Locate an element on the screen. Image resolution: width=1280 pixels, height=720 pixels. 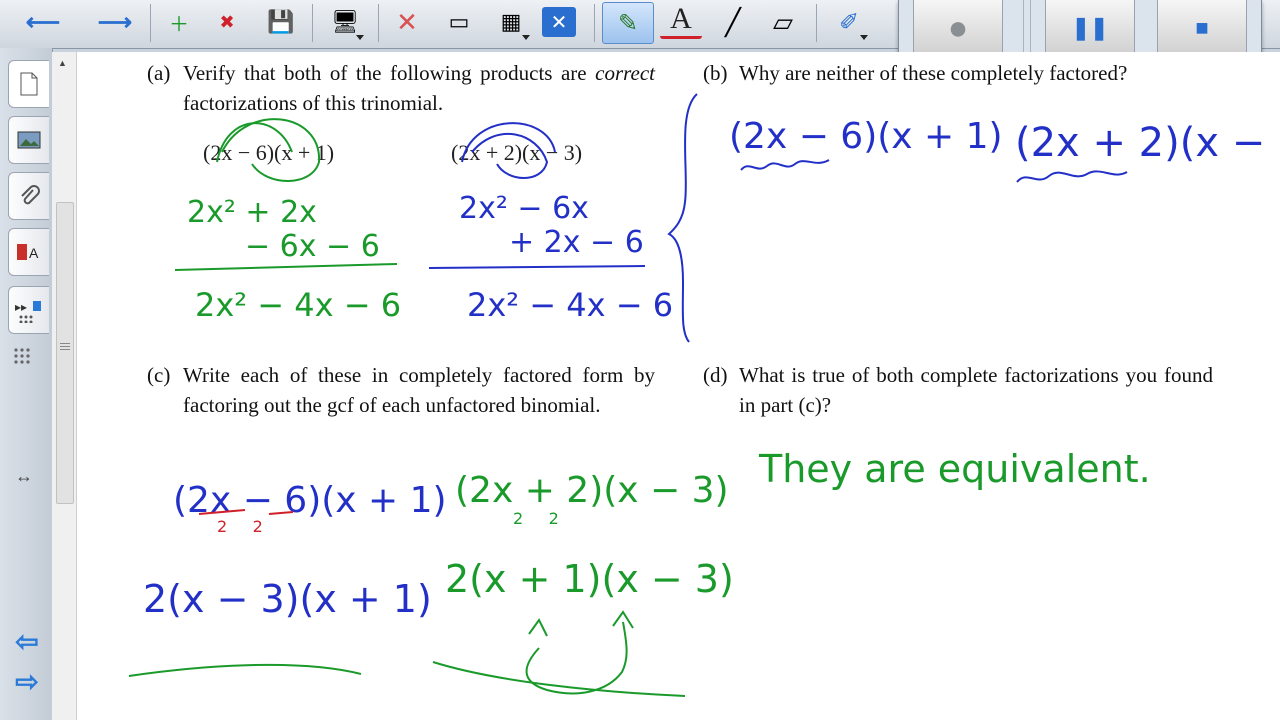
gallery-tab is located at coordinates (28, 140).